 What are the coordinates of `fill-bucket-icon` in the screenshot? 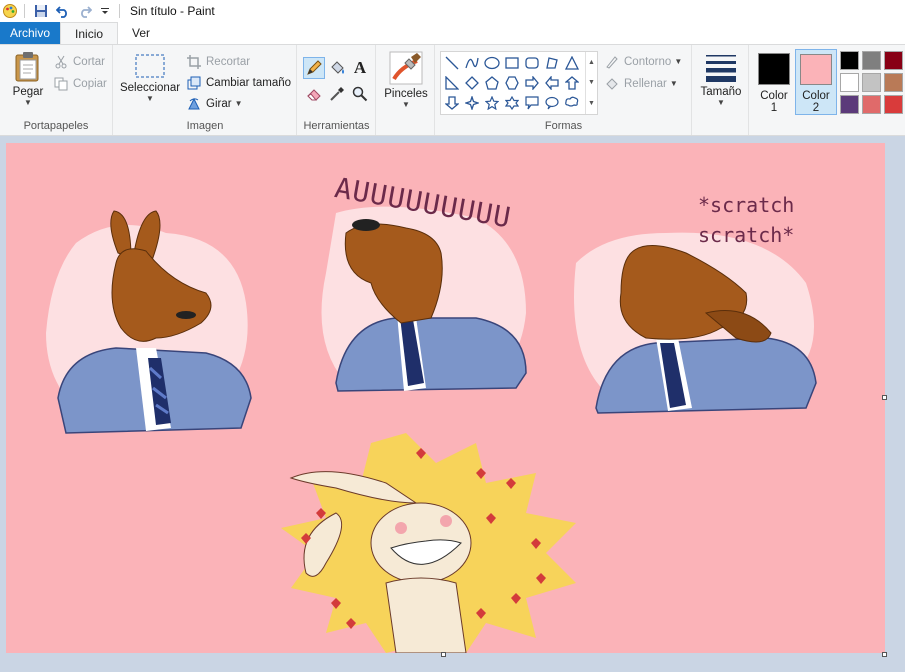 It's located at (337, 68).